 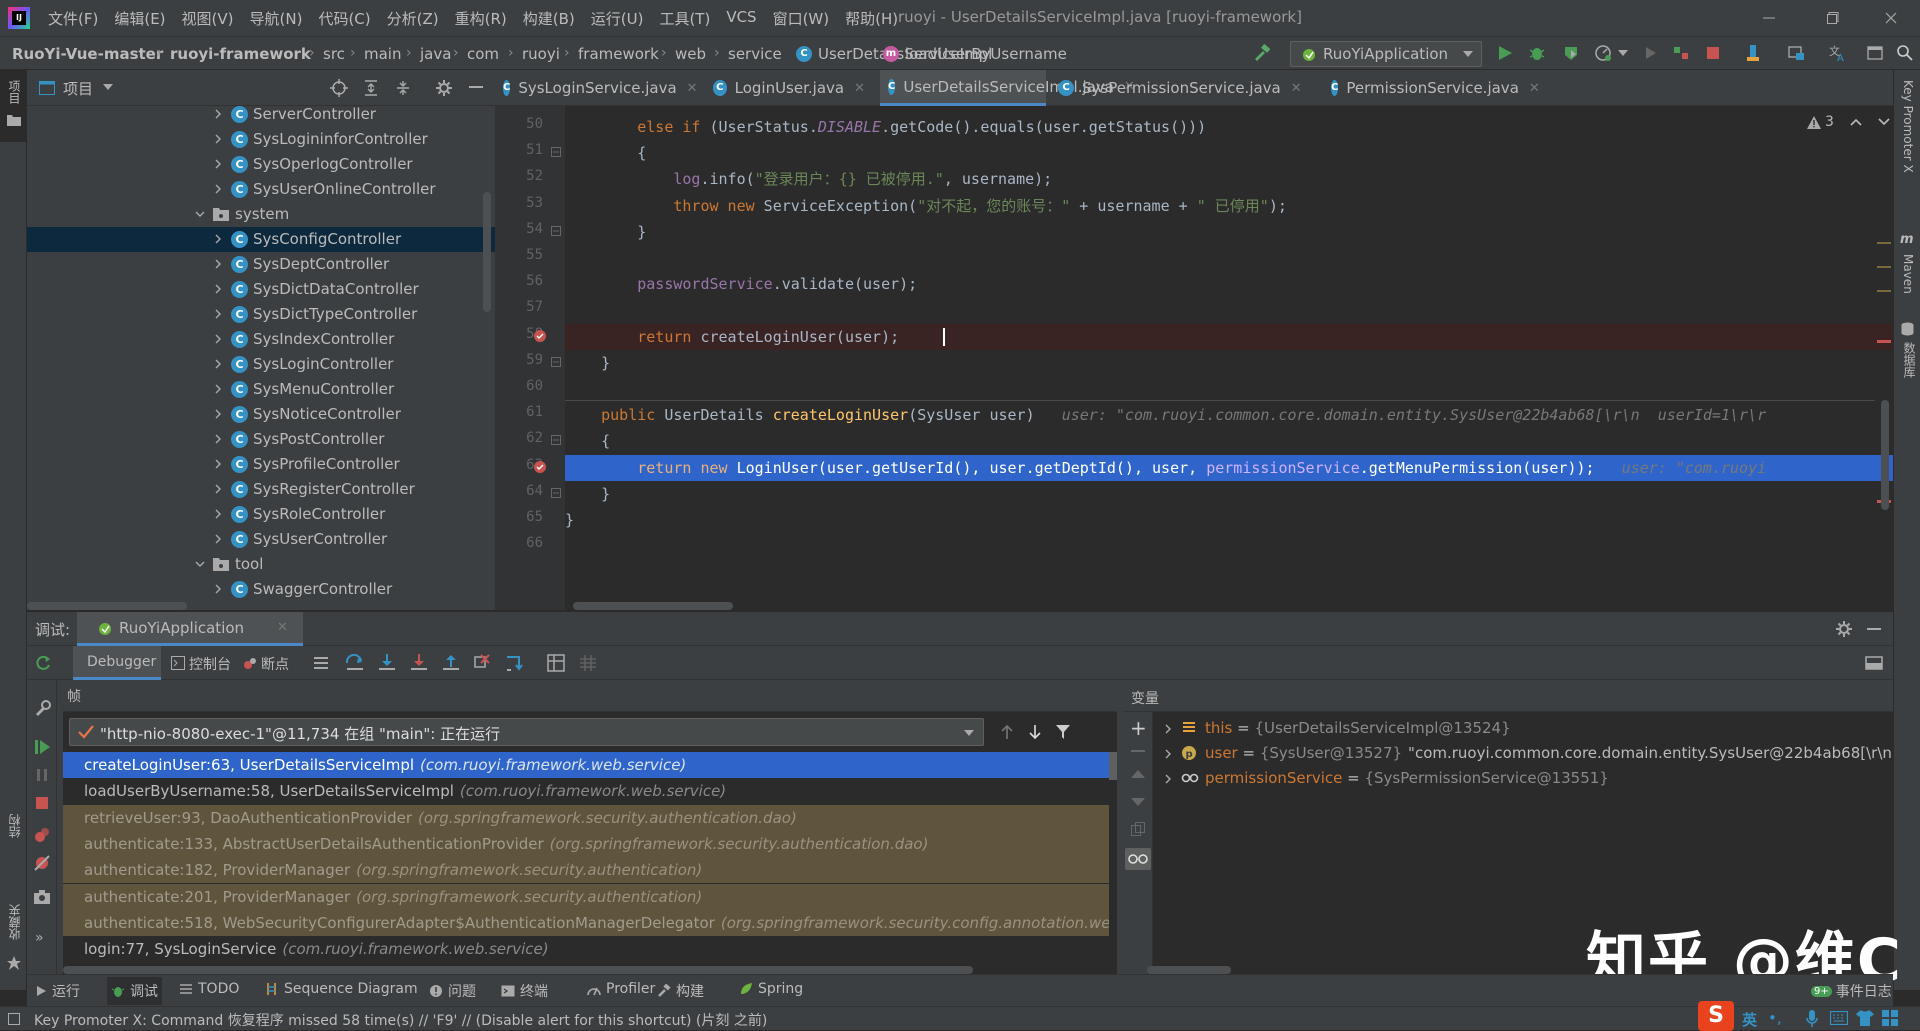 What do you see at coordinates (1603, 53) in the screenshot?
I see `profiler-icon` at bounding box center [1603, 53].